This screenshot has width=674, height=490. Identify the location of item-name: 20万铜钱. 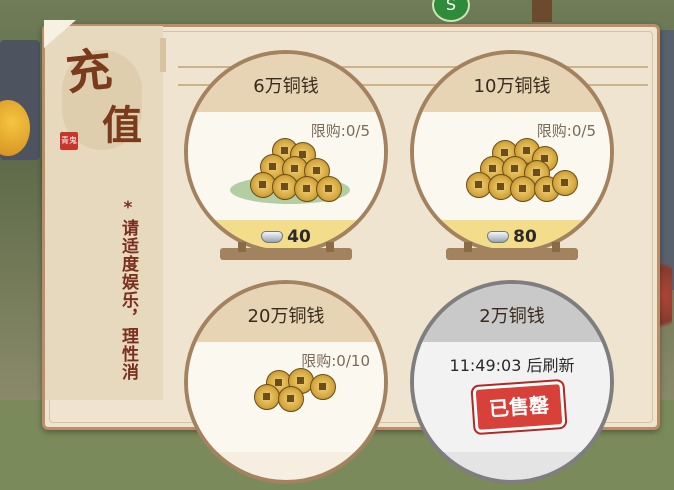
(286, 316).